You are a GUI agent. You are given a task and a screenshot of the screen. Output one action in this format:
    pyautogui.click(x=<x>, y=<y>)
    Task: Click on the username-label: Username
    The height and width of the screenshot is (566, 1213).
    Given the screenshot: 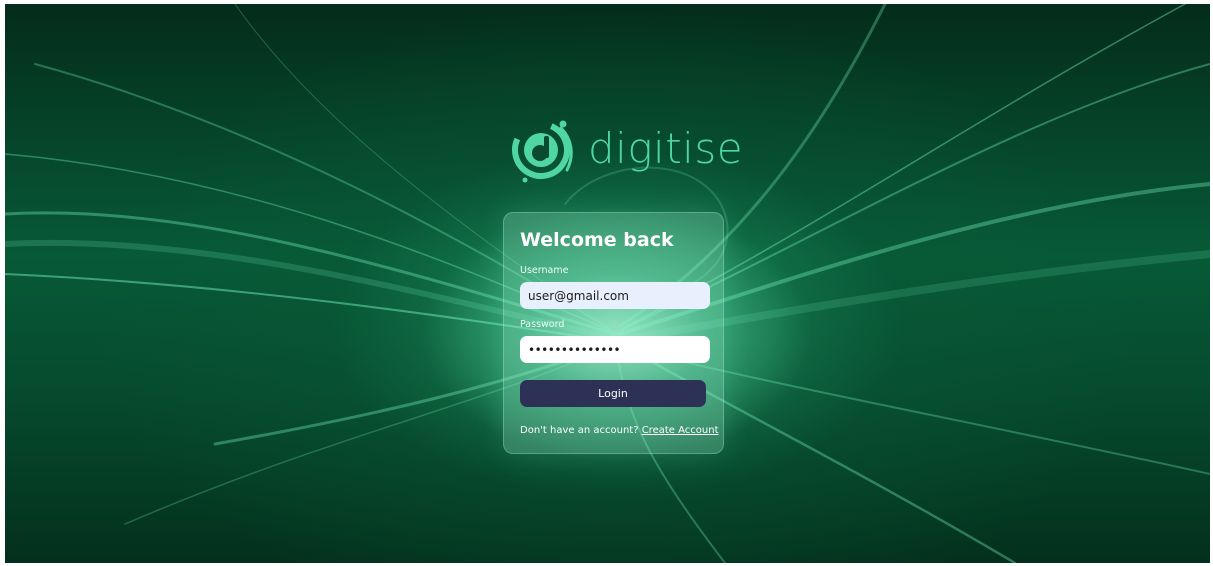 What is the action you would take?
    pyautogui.click(x=544, y=270)
    